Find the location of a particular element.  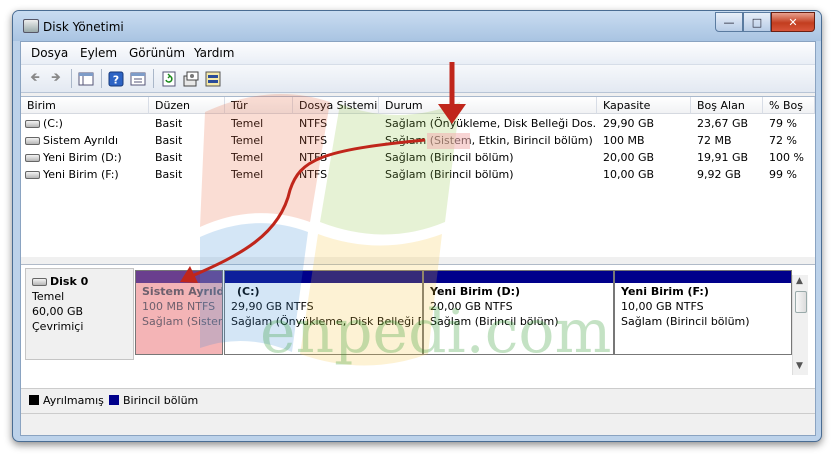

column-header-tur: Tür is located at coordinates (259, 105).